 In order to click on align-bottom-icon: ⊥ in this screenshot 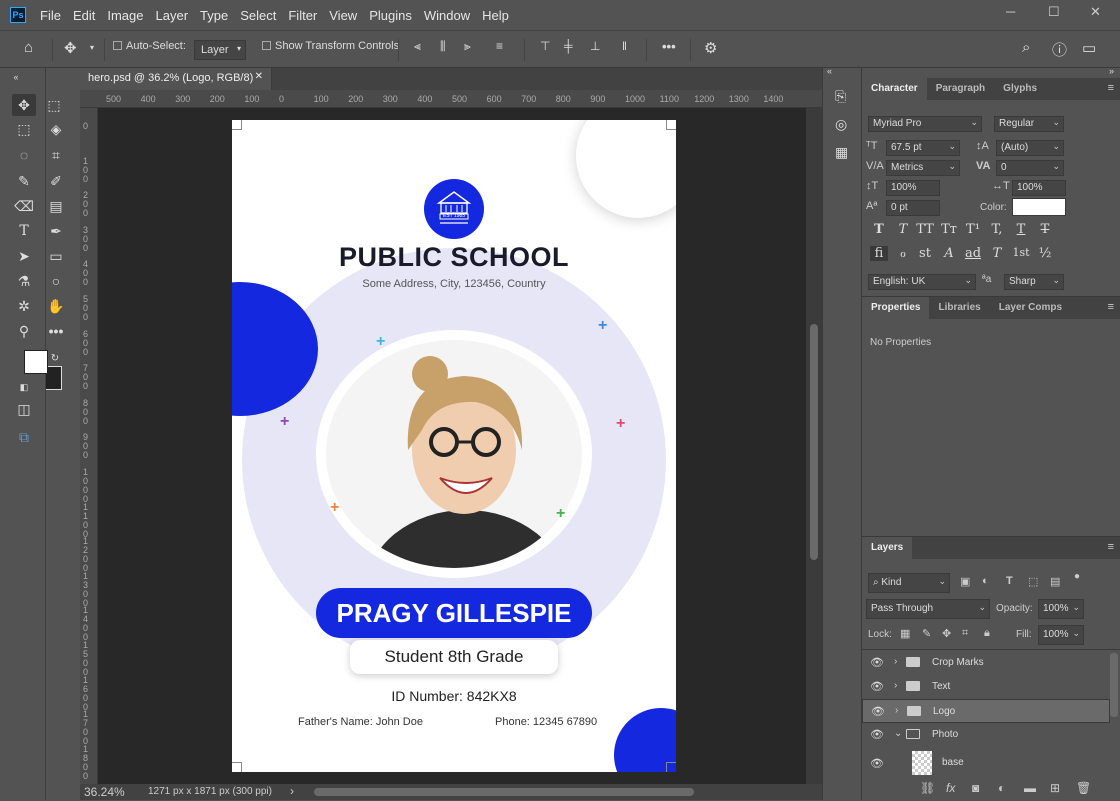, I will do `click(595, 46)`.